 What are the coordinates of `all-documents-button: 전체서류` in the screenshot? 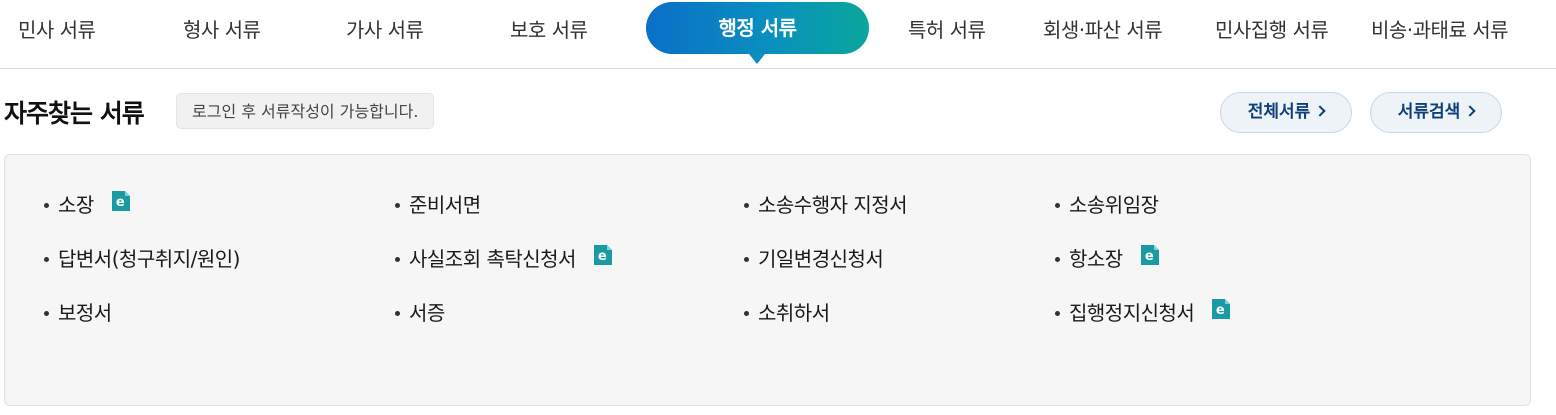 It's located at (1286, 112).